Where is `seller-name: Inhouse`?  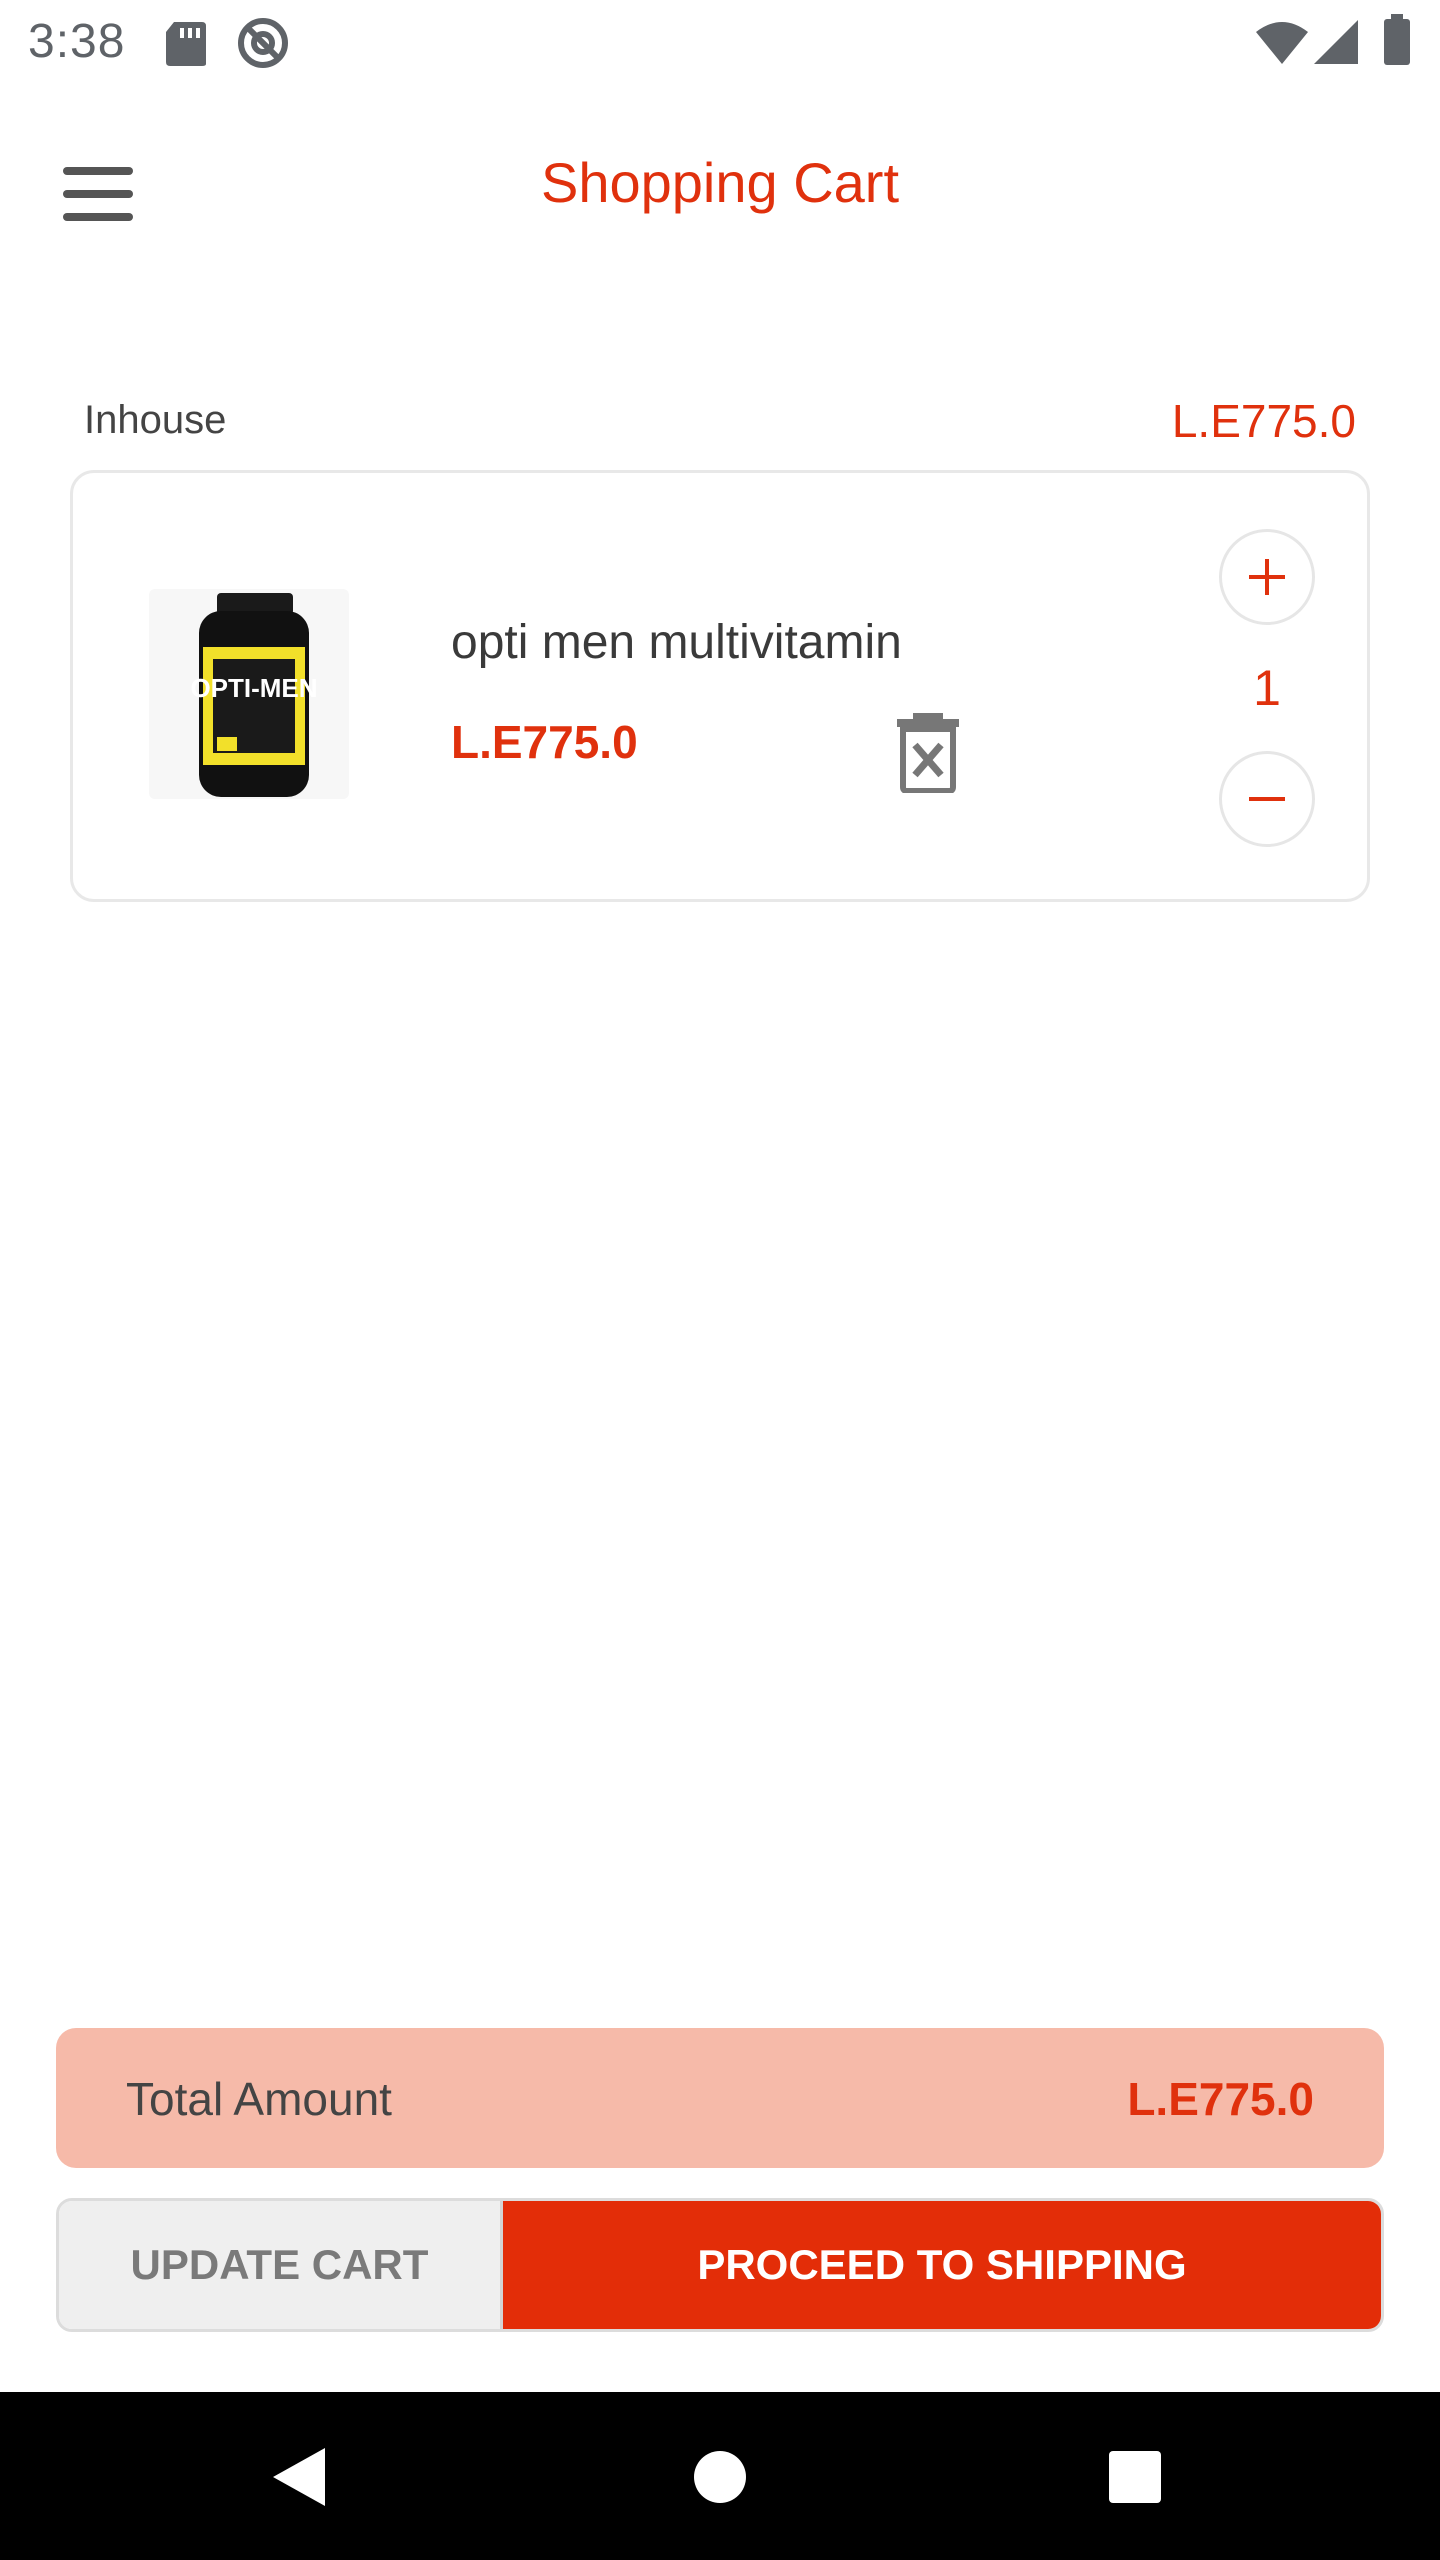
seller-name: Inhouse is located at coordinates (155, 420).